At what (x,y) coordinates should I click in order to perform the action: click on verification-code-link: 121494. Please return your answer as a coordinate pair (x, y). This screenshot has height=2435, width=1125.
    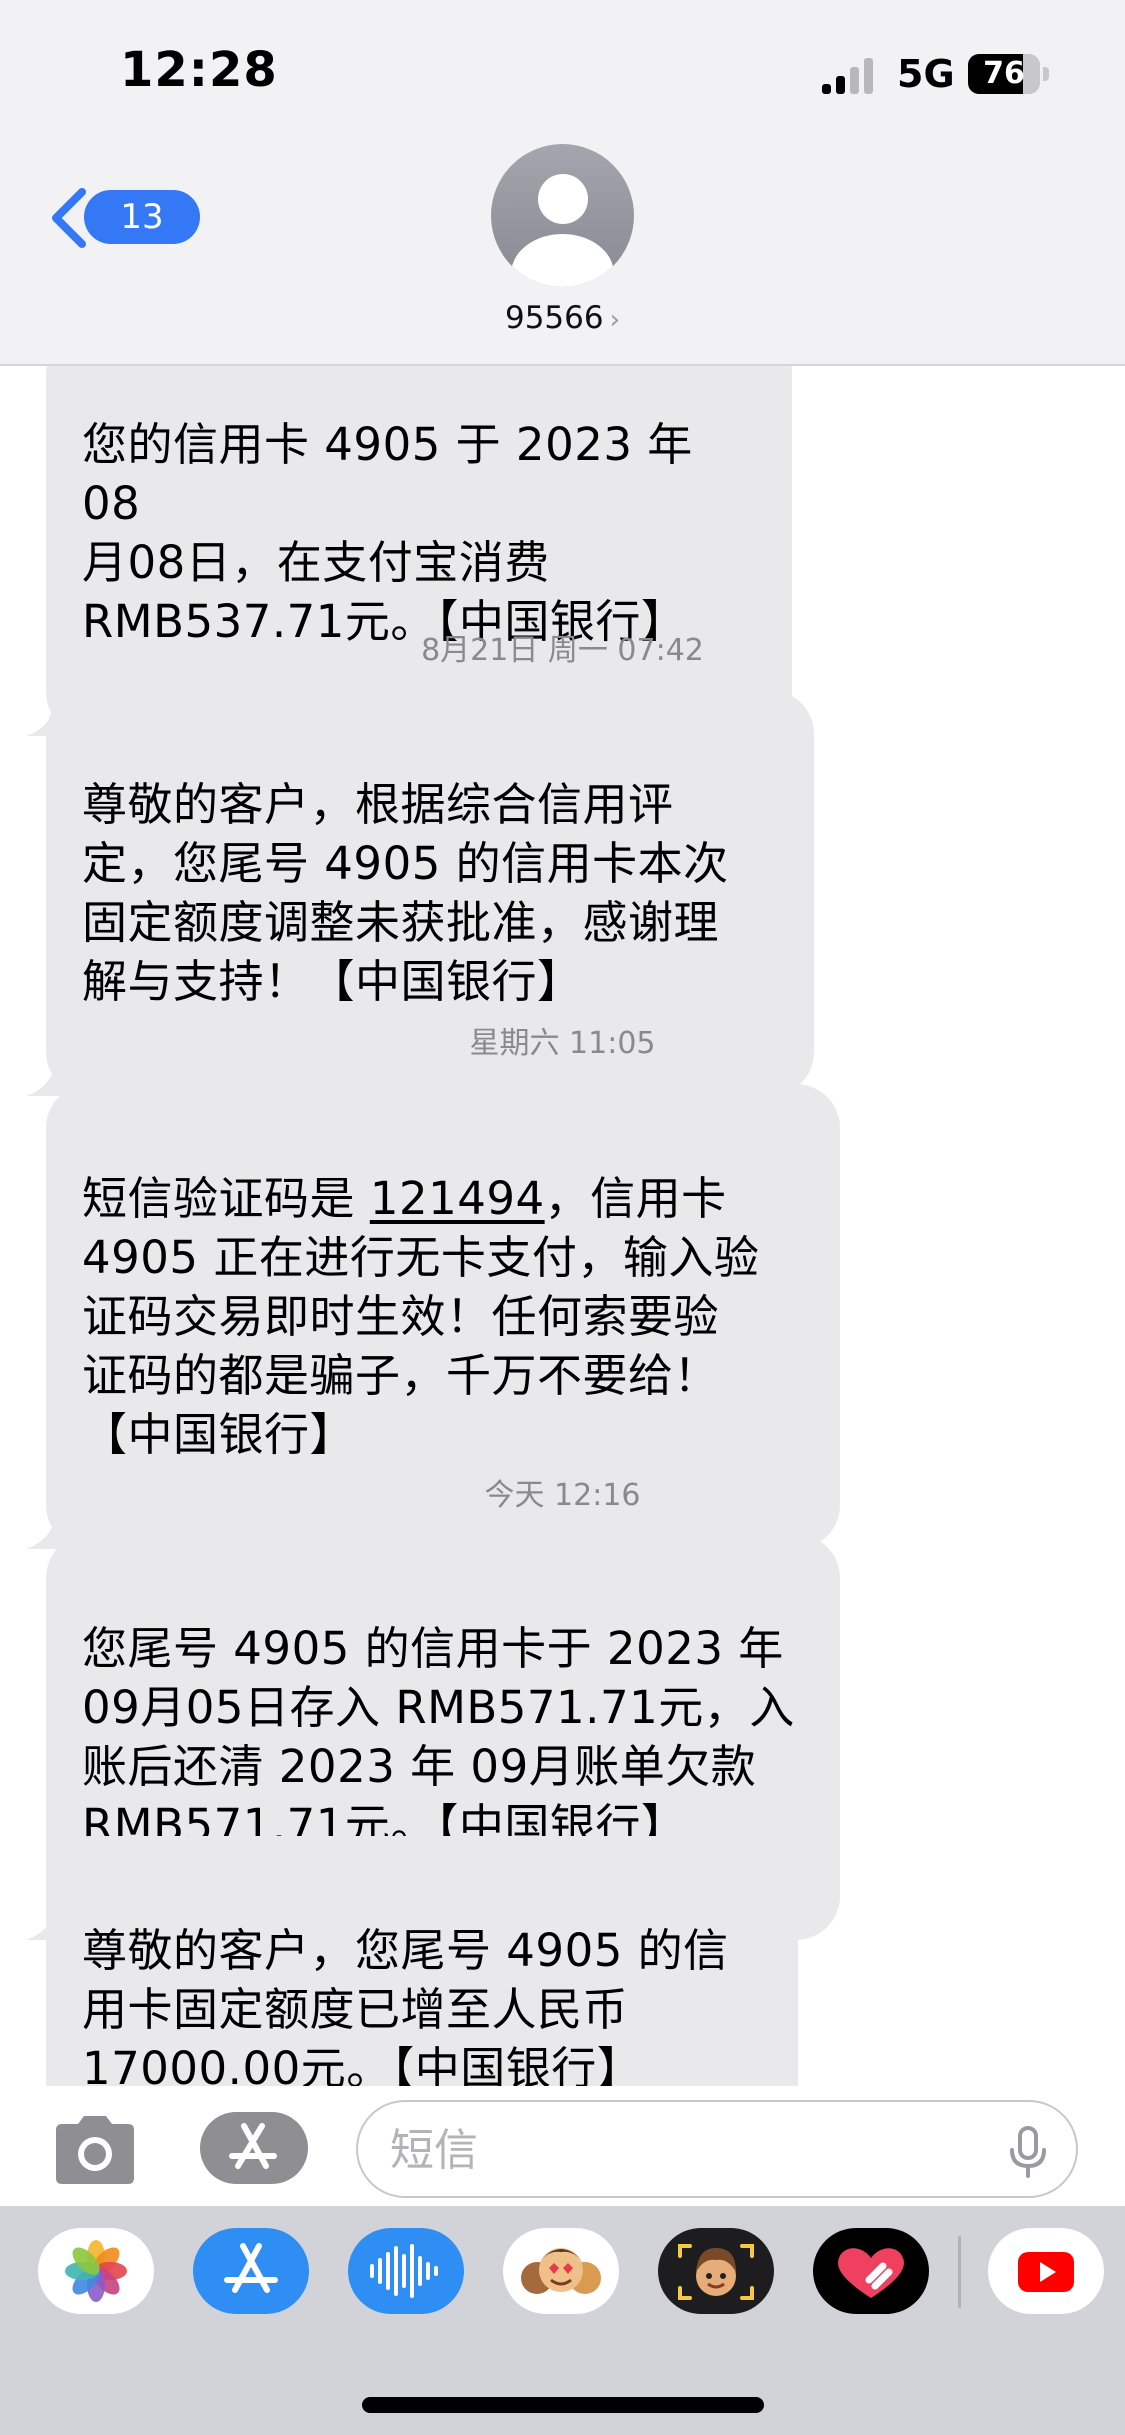
    Looking at the image, I should click on (457, 1198).